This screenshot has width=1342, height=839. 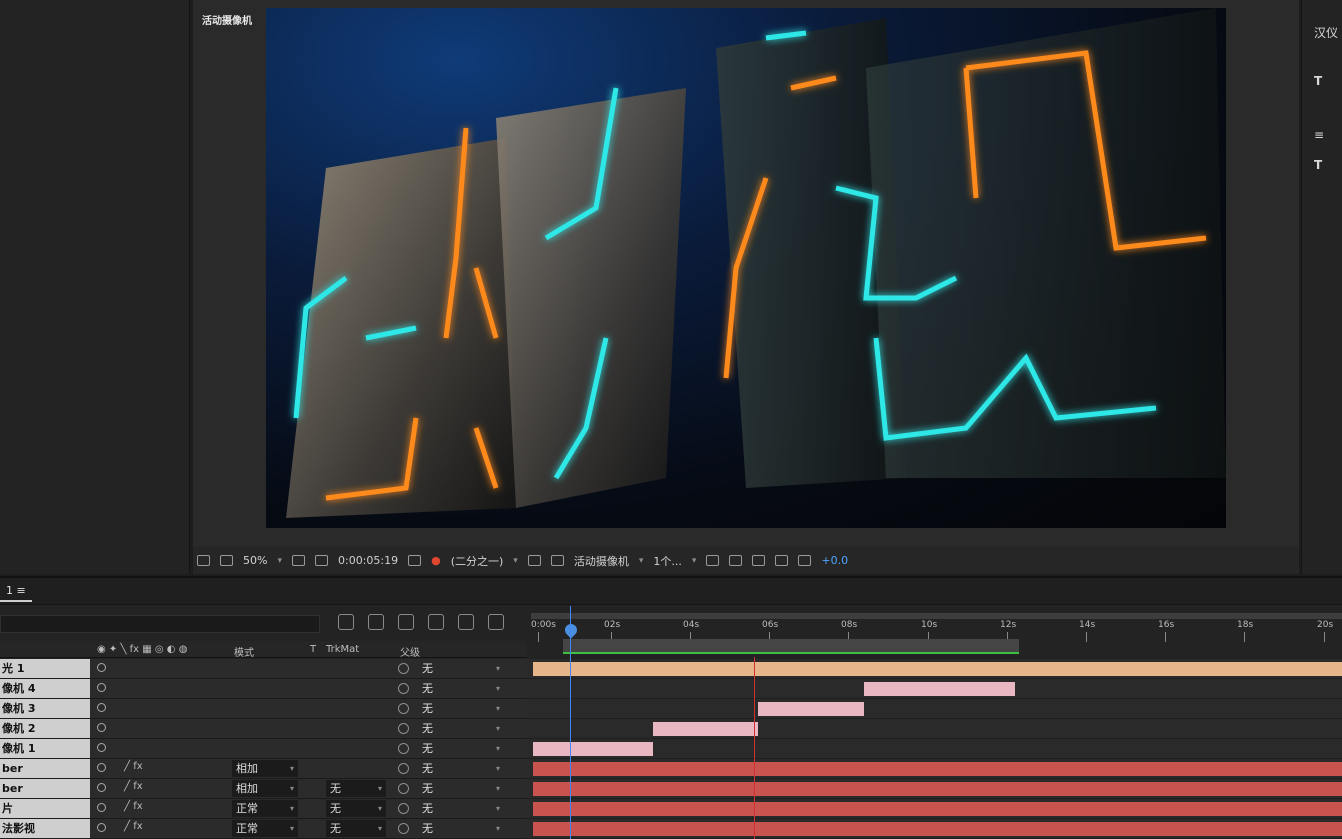 What do you see at coordinates (1326, 32) in the screenshot?
I see `font-name: 汉仪` at bounding box center [1326, 32].